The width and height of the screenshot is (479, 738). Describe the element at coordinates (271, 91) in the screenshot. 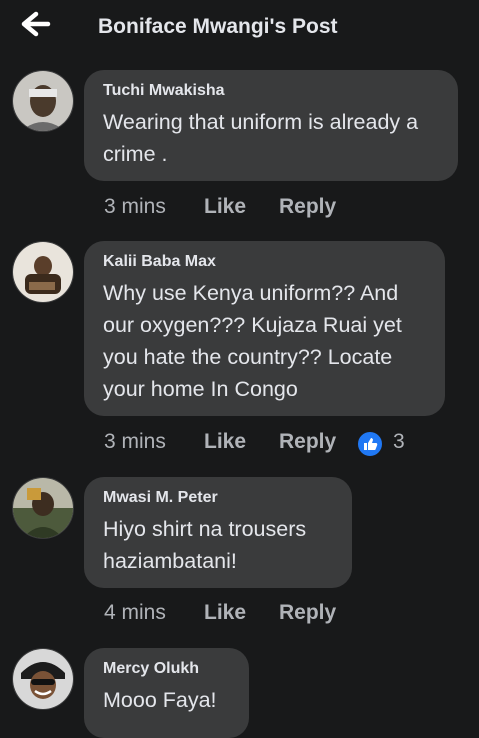

I see `comment-author: Tuchi Mwakisha` at that location.